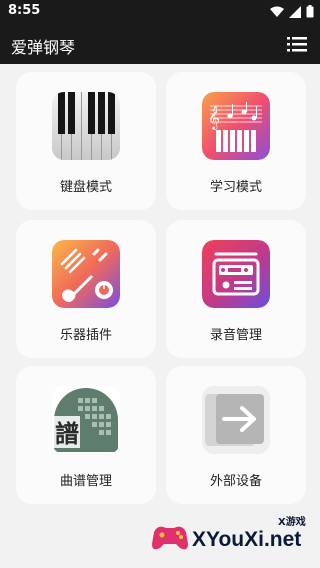 Image resolution: width=320 pixels, height=568 pixels. Describe the element at coordinates (160, 12) in the screenshot. I see `status-bar: 8:55` at that location.